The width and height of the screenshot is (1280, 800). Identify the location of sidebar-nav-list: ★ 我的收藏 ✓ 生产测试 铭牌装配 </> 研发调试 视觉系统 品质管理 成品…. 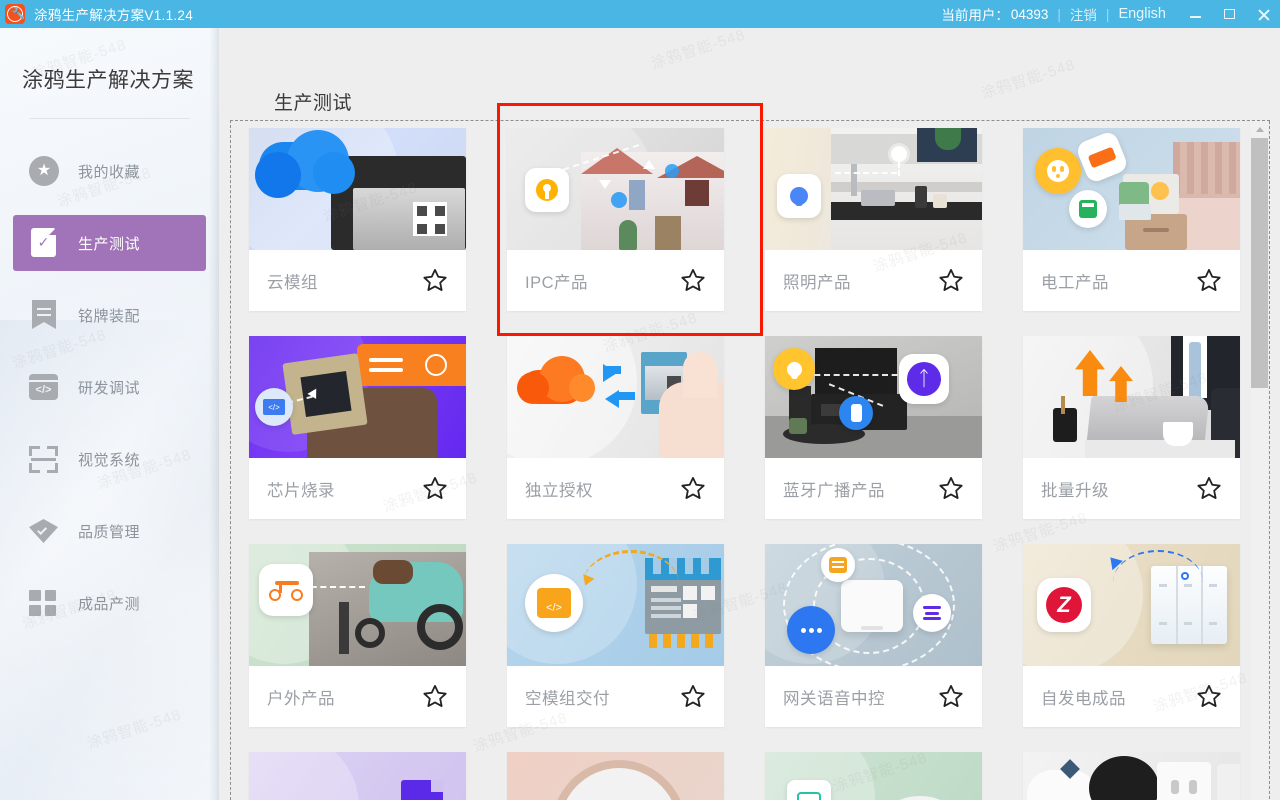
(109, 387).